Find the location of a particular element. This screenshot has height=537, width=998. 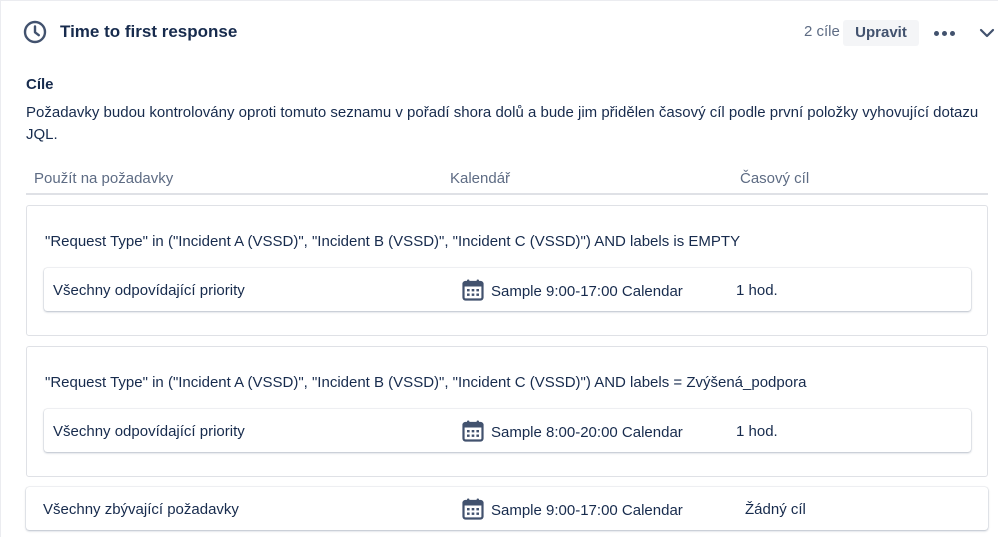

chevron-down-icon is located at coordinates (987, 33).